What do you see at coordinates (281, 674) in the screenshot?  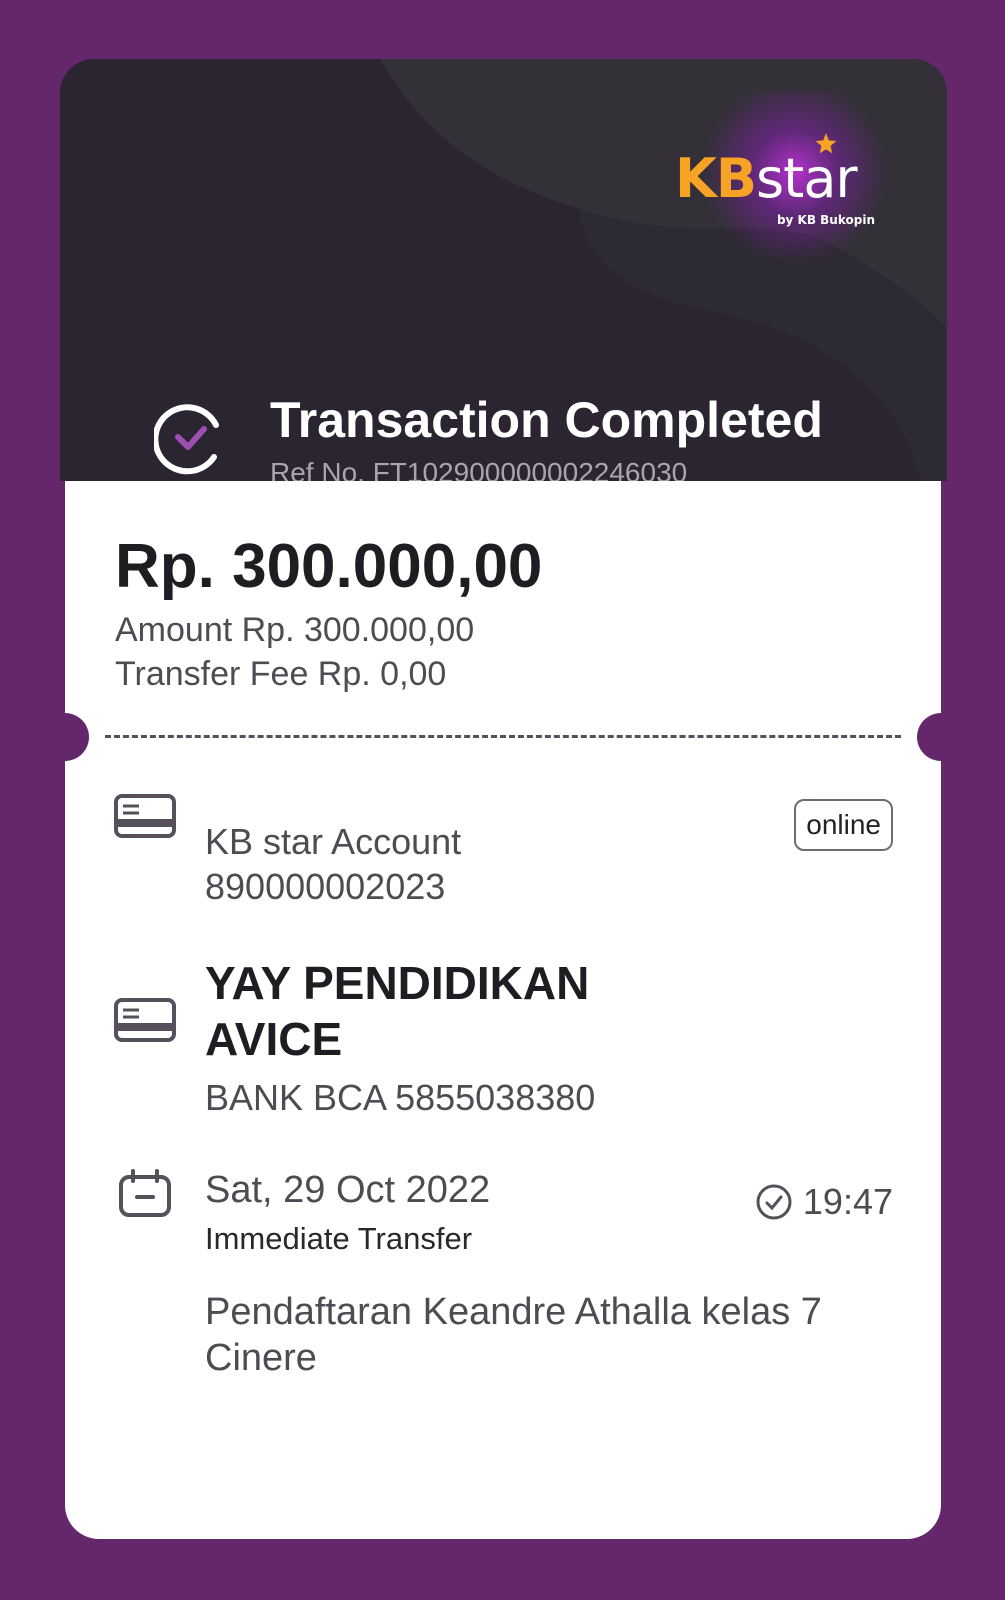 I see `transfer-fee: Transfer Fee Rp. 0,00` at bounding box center [281, 674].